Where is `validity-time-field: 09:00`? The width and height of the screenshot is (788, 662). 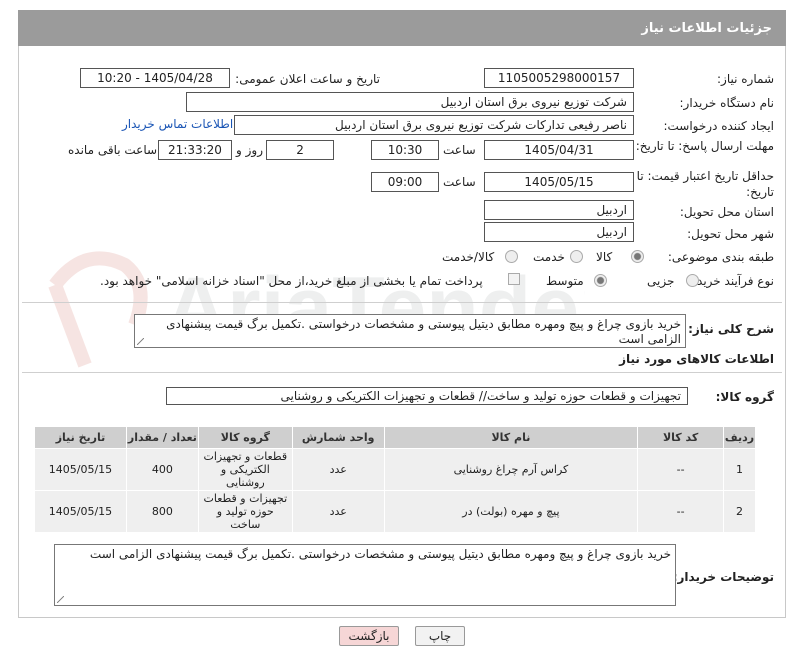 validity-time-field: 09:00 is located at coordinates (405, 182).